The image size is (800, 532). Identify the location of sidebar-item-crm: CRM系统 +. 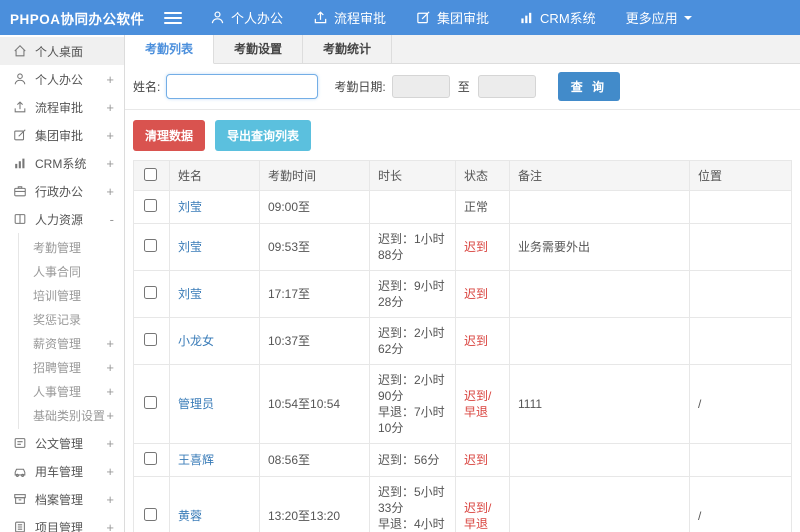
(62, 163).